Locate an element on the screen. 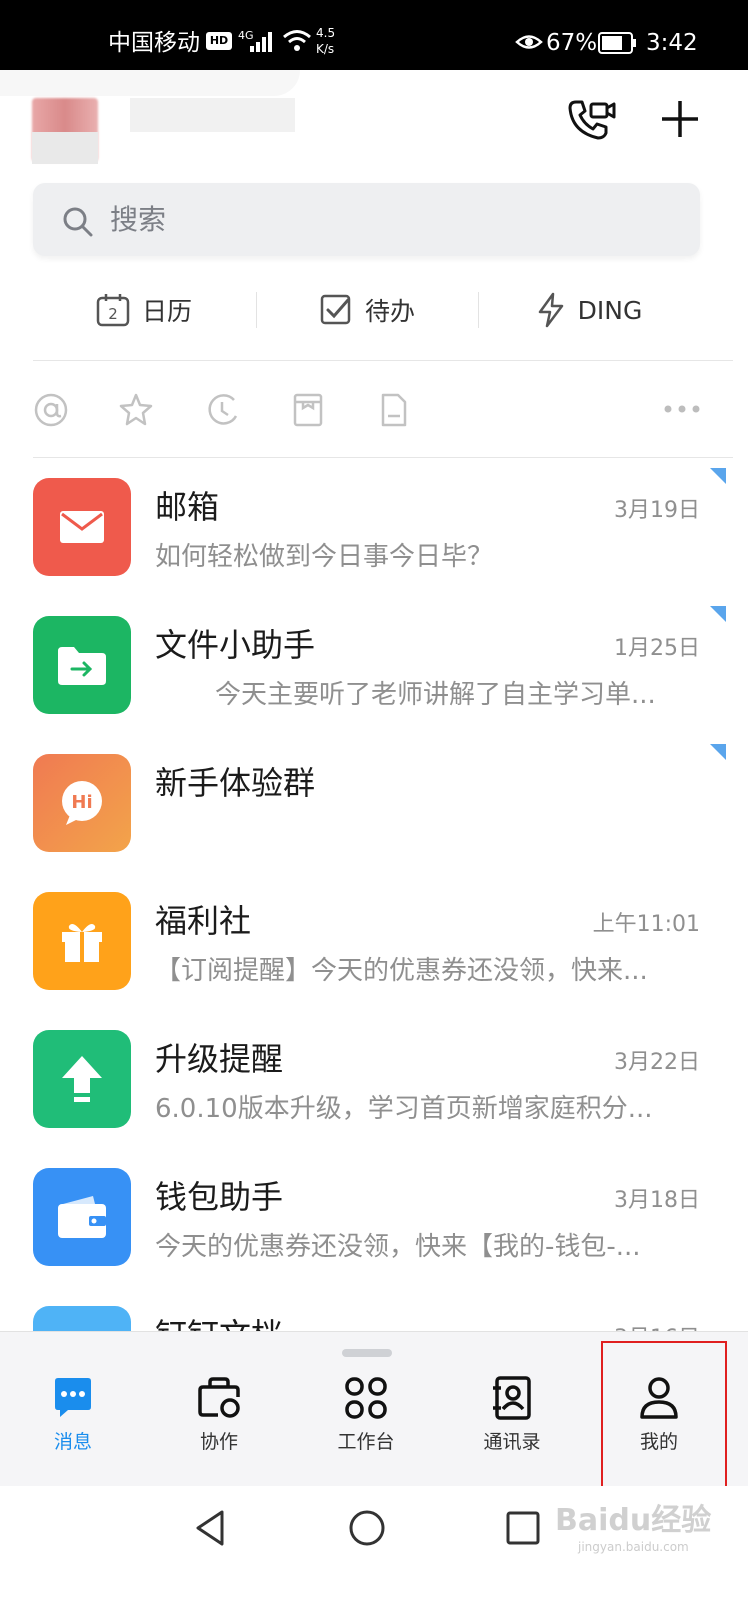 This screenshot has width=748, height=1600. carrier-label: 中国移动 is located at coordinates (154, 43).